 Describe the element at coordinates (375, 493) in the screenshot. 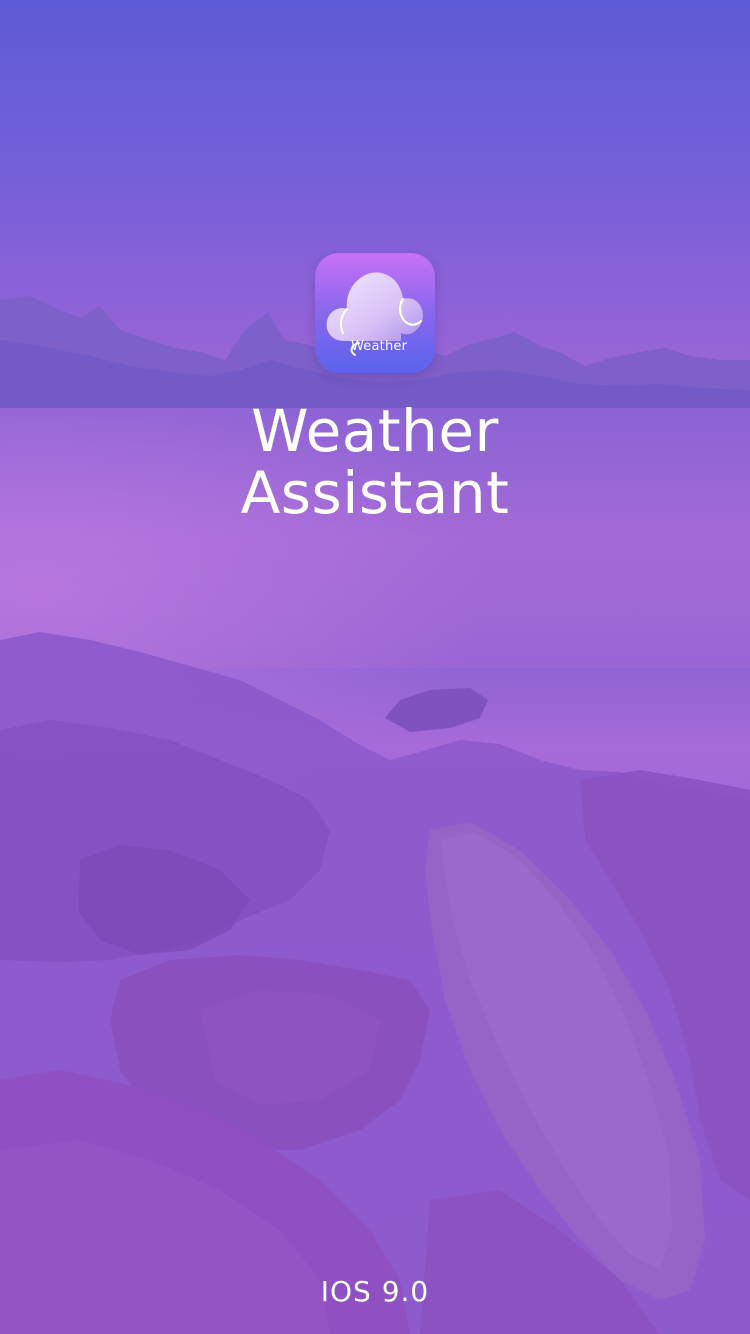

I see `app-title-line2: Assistant` at that location.